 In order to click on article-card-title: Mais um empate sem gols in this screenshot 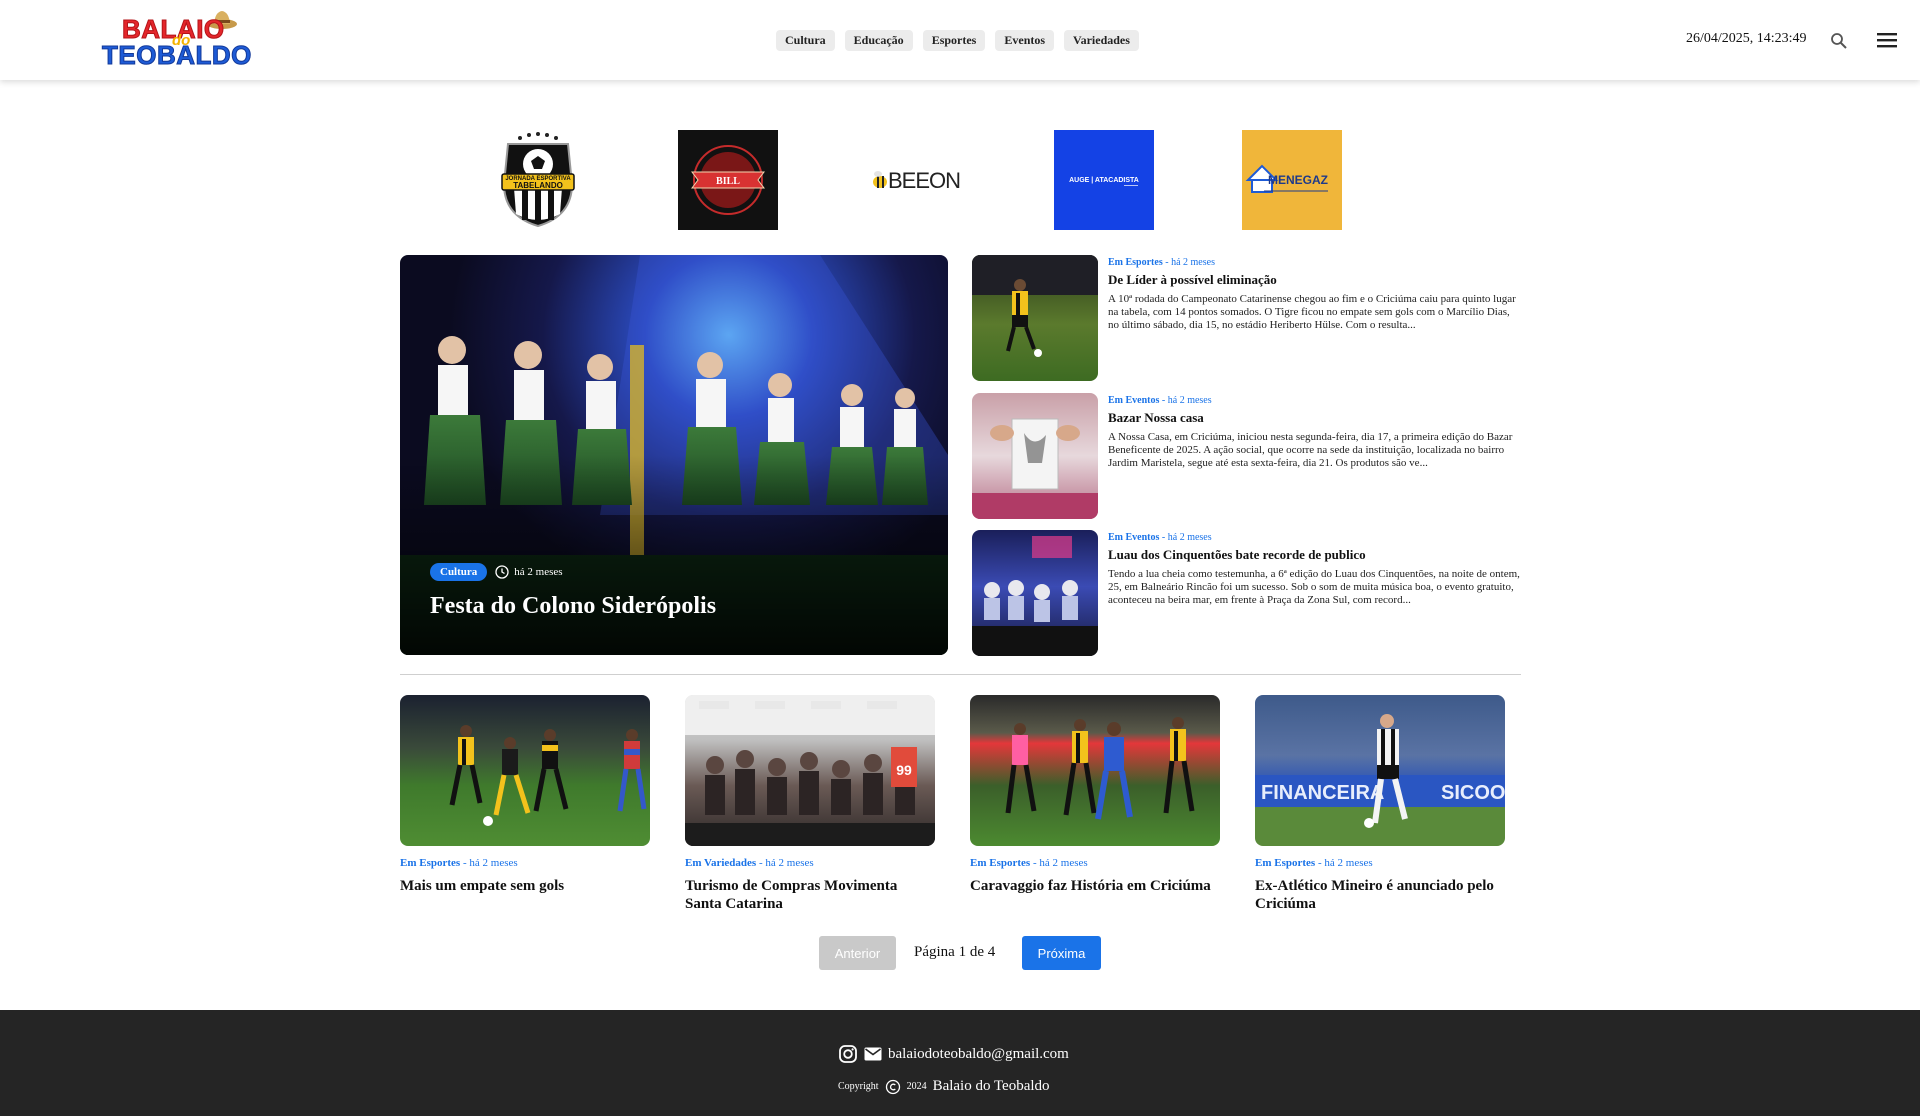, I will do `click(525, 886)`.